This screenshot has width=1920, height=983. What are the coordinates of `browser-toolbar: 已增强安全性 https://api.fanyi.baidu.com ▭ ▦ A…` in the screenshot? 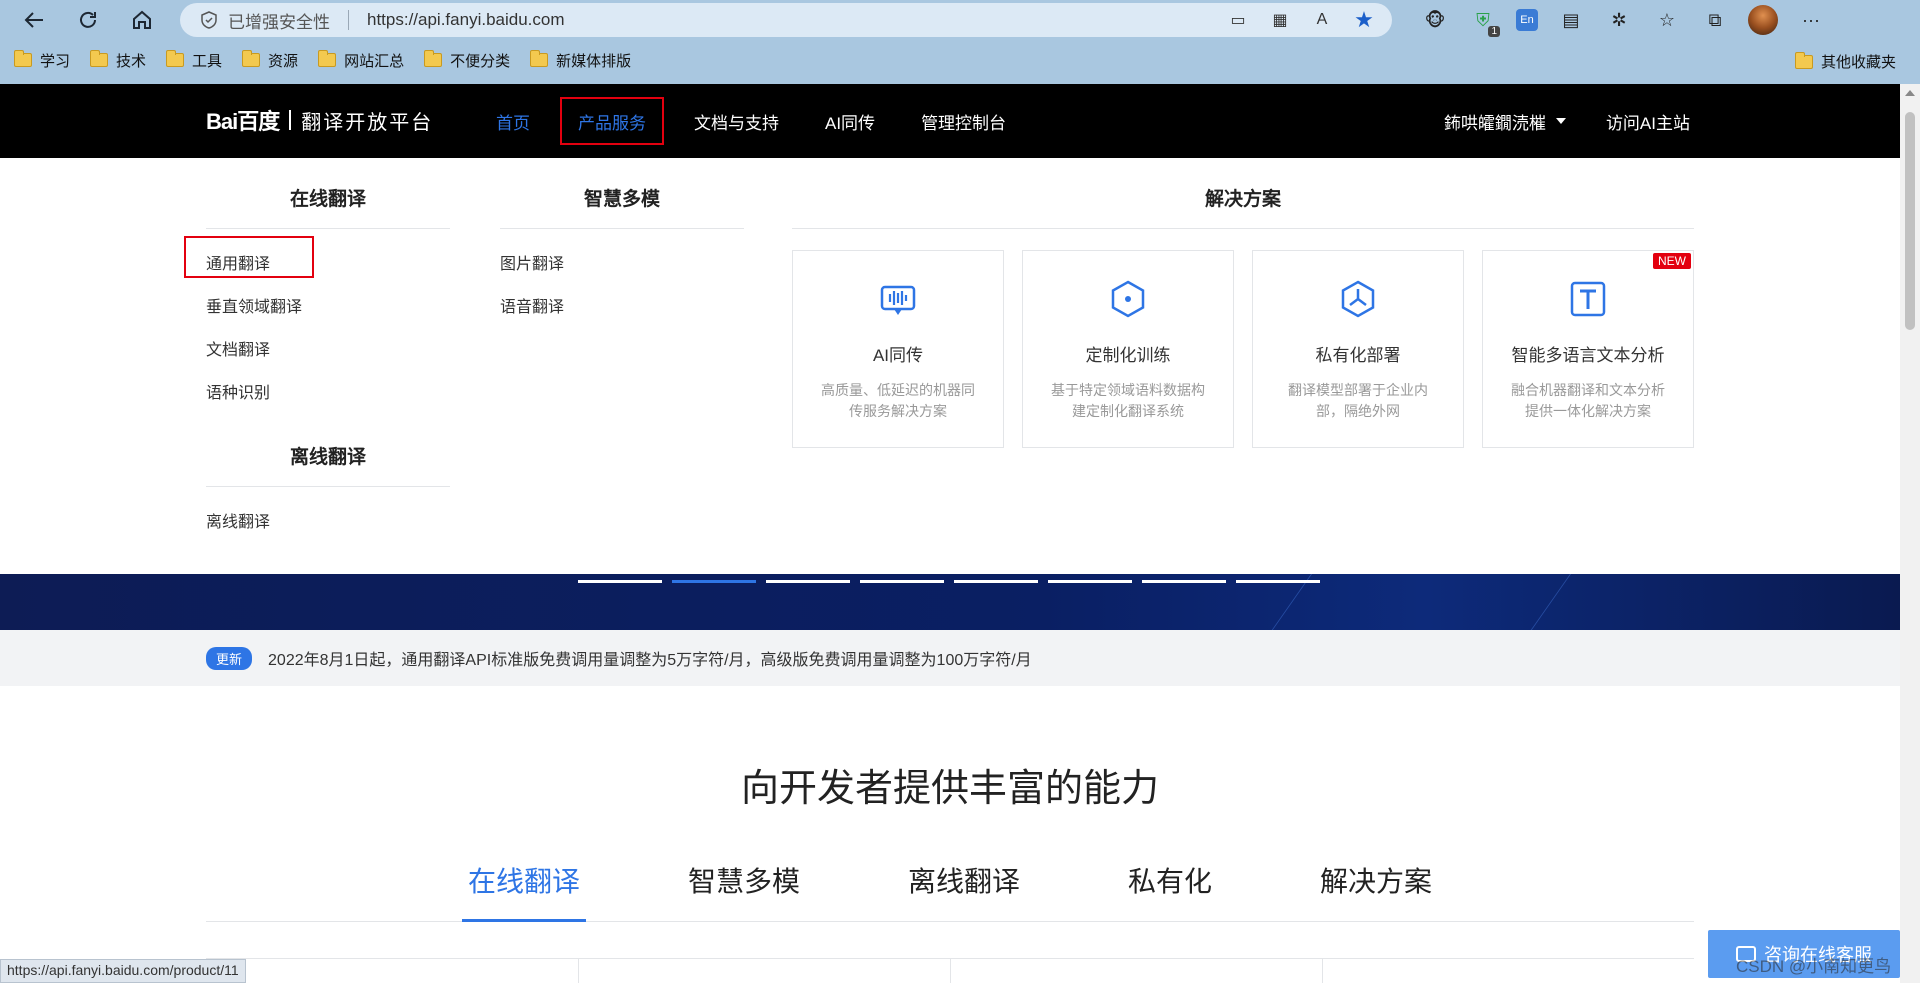 It's located at (960, 42).